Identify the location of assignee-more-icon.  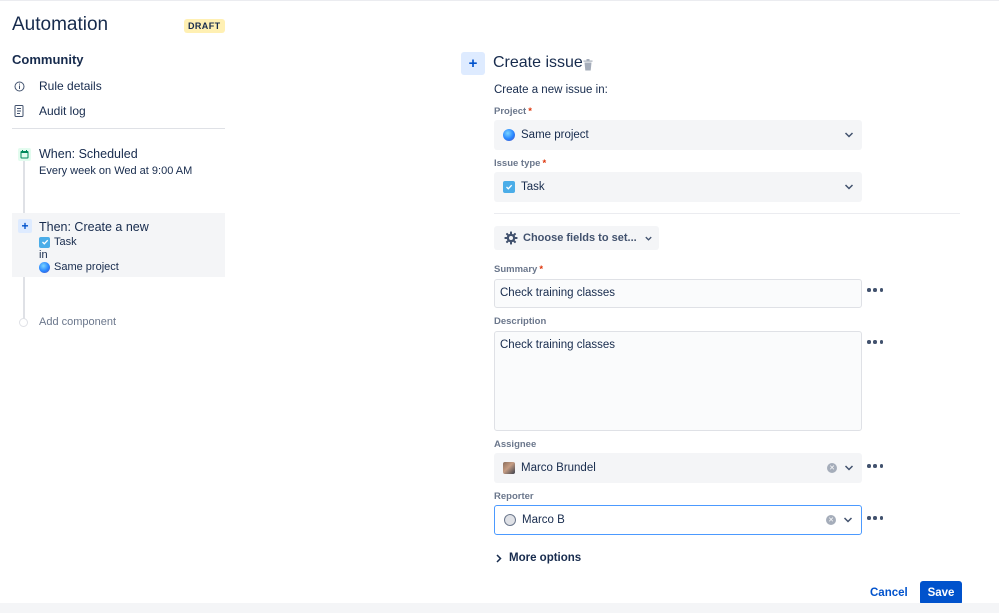
(875, 466).